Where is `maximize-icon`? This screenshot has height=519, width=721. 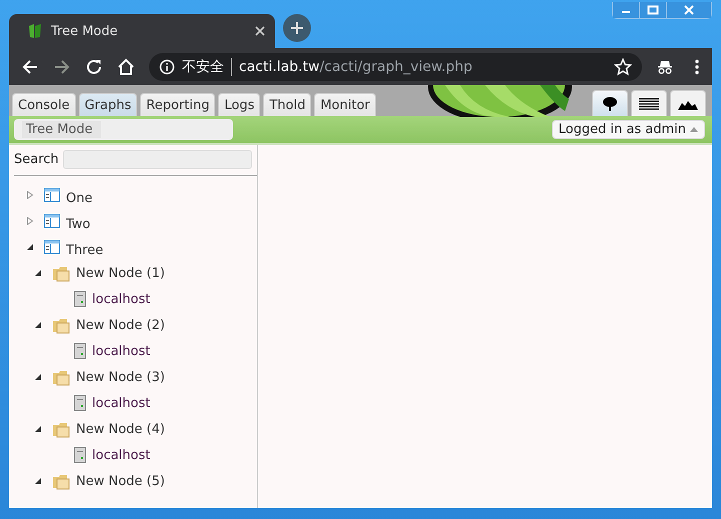 maximize-icon is located at coordinates (653, 10).